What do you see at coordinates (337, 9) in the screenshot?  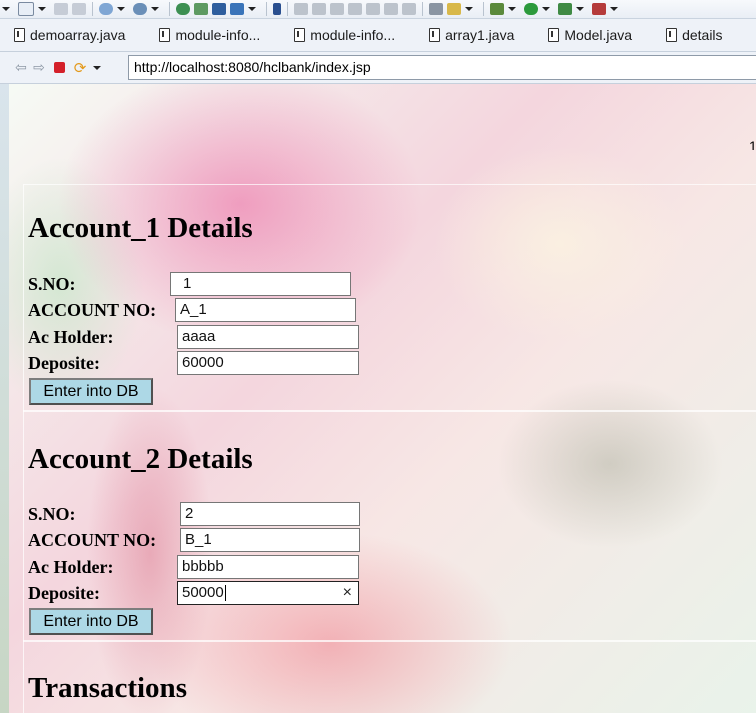 I see `terminate-icon` at bounding box center [337, 9].